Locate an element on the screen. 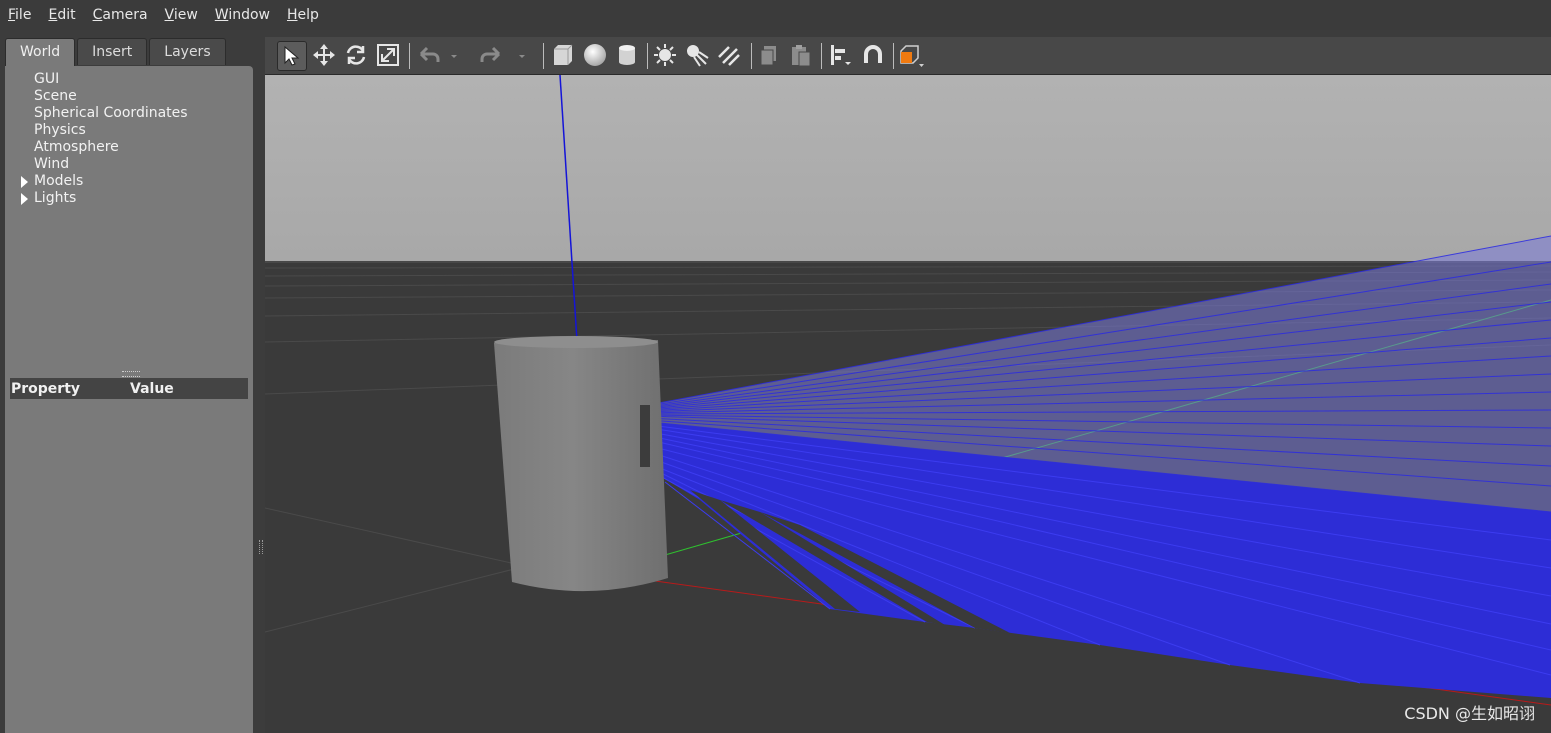 The width and height of the screenshot is (1551, 733). splitter-handle is located at coordinates (131, 374).